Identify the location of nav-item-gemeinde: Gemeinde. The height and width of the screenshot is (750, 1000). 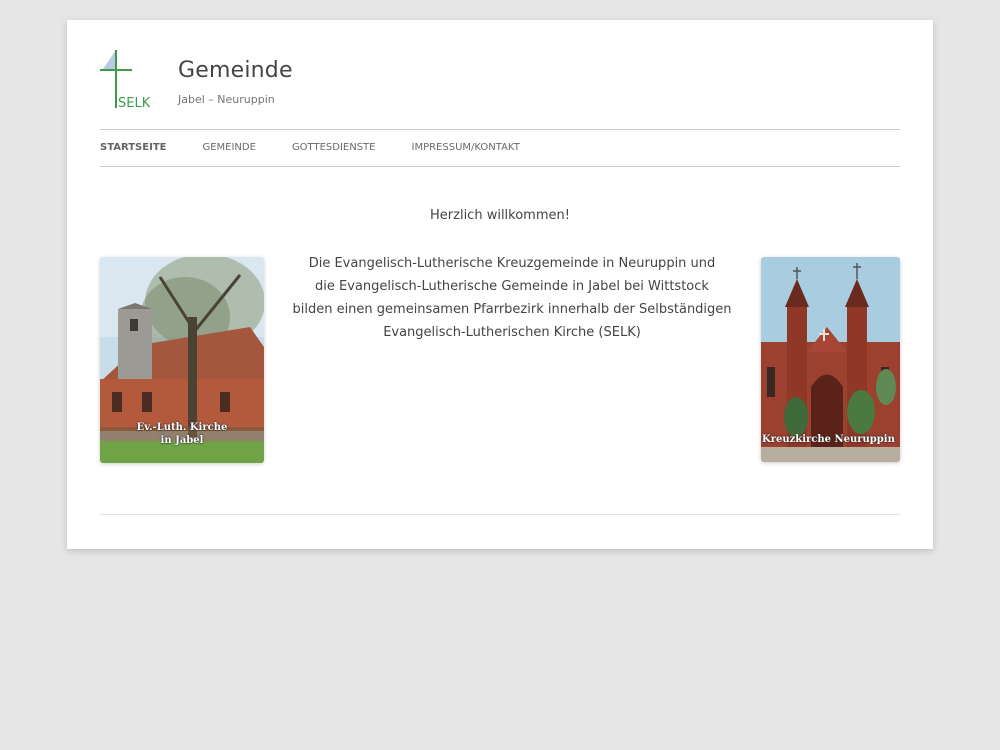
(228, 148).